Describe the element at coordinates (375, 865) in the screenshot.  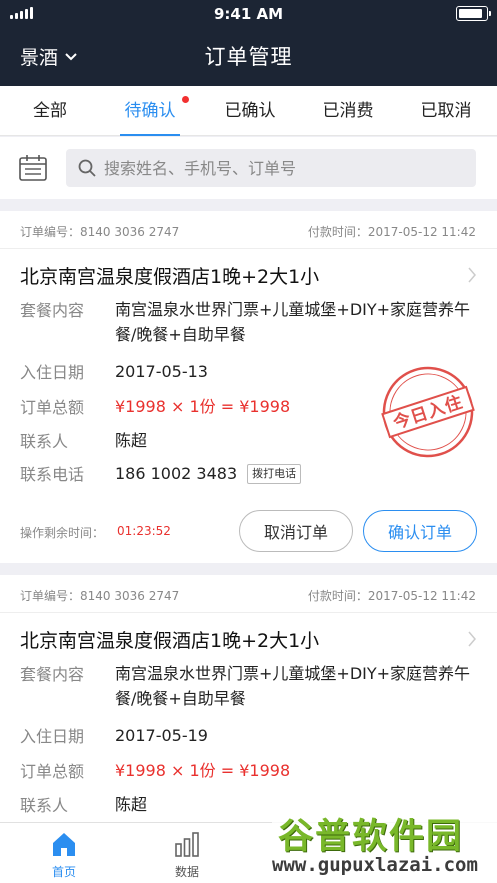
I see `watermark-url: www.gupuxlazai.com` at that location.